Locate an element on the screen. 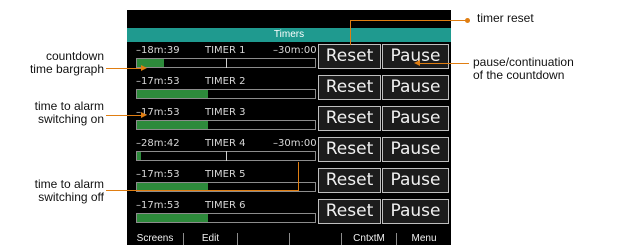 The height and width of the screenshot is (245, 633). callout-arrow-pause is located at coordinates (417, 63).